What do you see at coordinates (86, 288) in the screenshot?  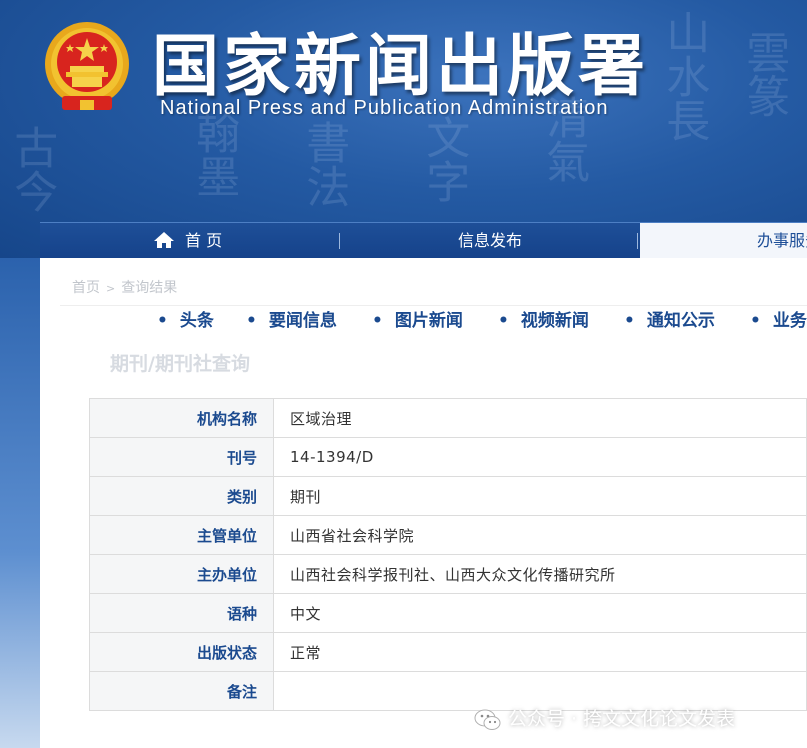 I see `breadcrumb-home: 首页` at bounding box center [86, 288].